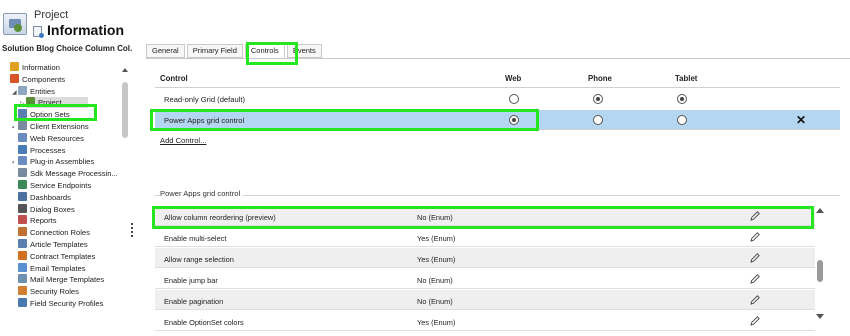 The height and width of the screenshot is (336, 850). Describe the element at coordinates (165, 51) in the screenshot. I see `tab-general: General` at that location.